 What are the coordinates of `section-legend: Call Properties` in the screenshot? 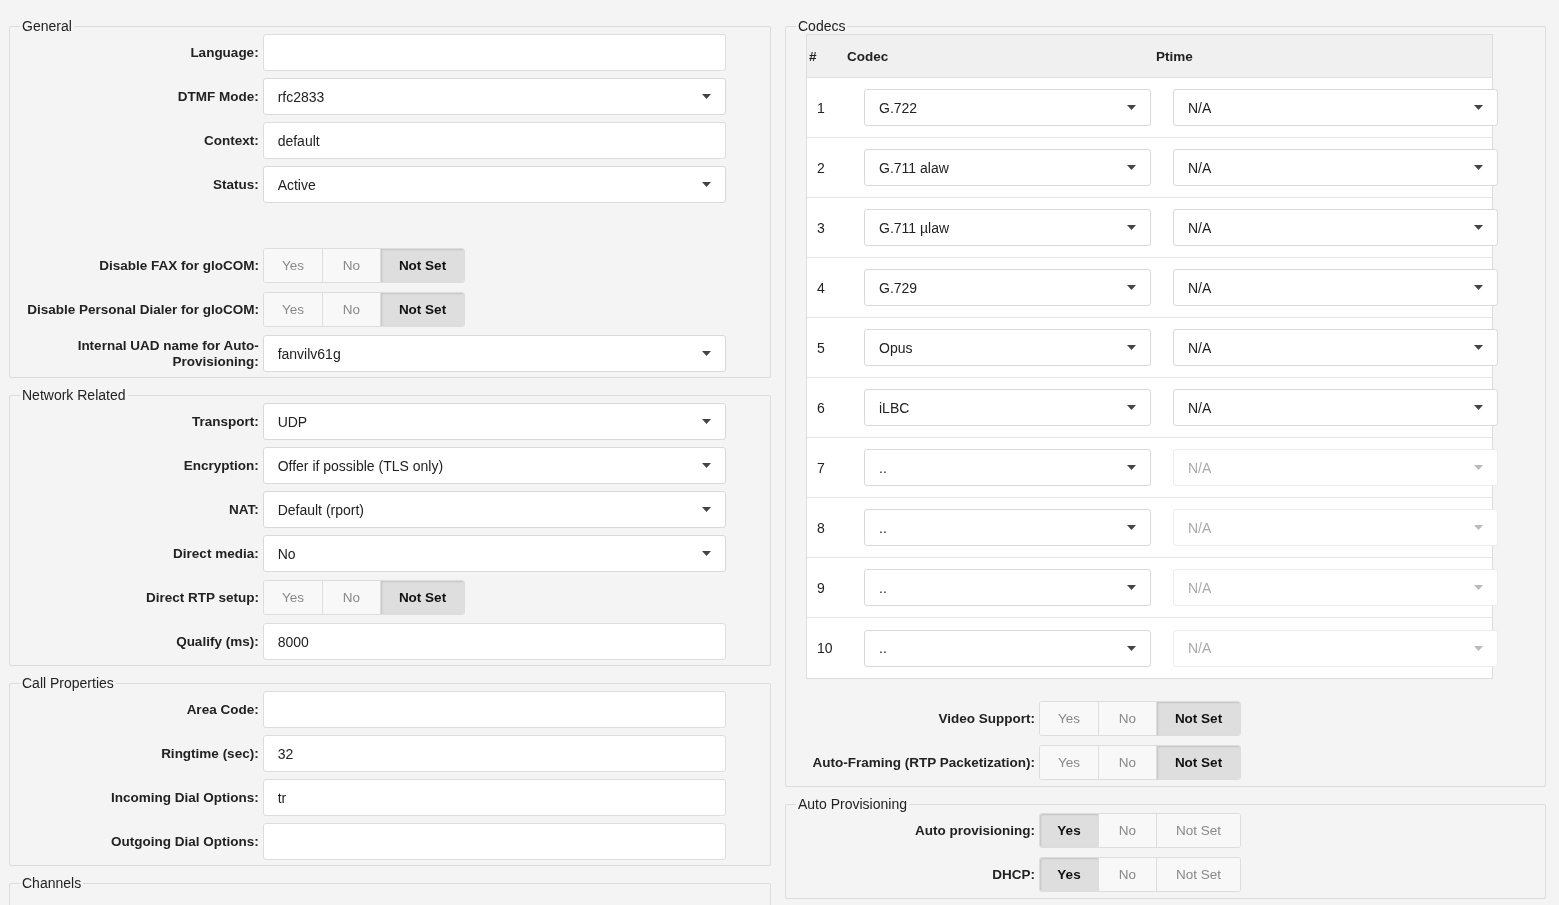 It's located at (68, 683).